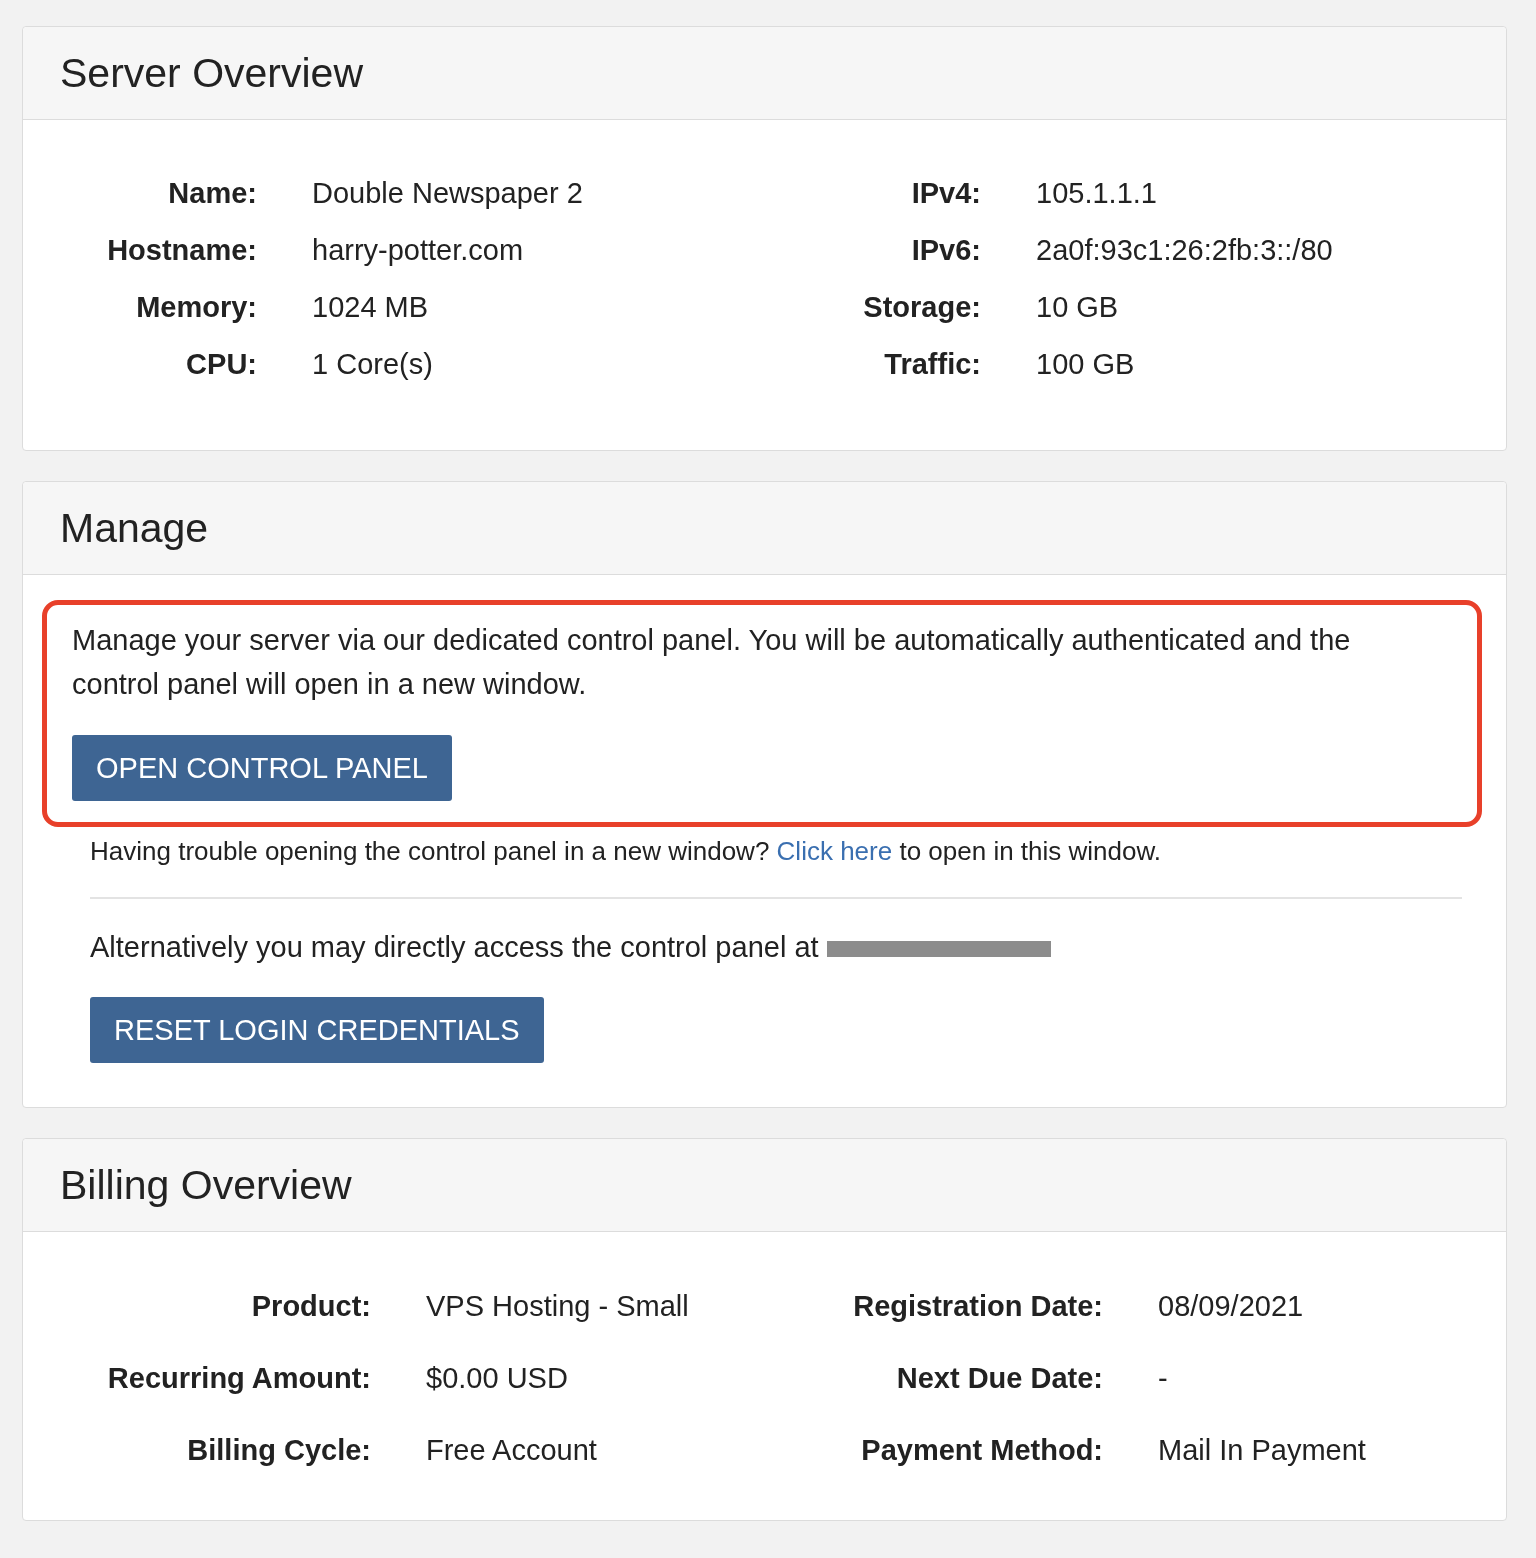 The width and height of the screenshot is (1536, 1558). Describe the element at coordinates (278, 1450) in the screenshot. I see `field-label: Billing Cycle:` at that location.